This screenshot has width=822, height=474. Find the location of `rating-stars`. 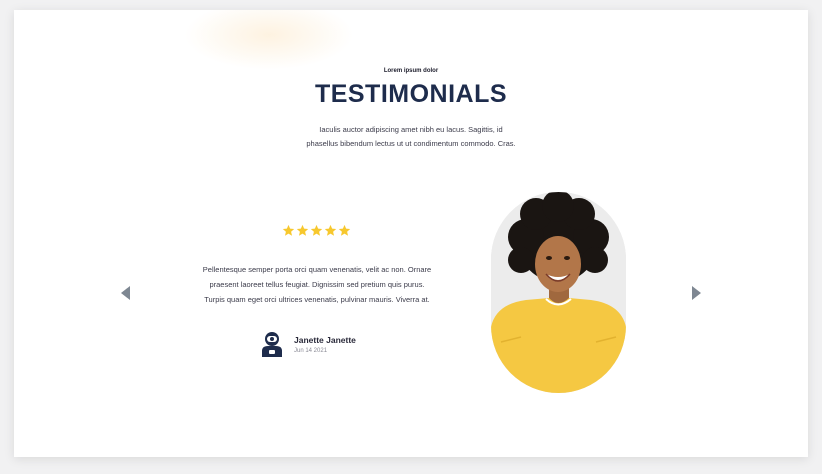

rating-stars is located at coordinates (318, 231).